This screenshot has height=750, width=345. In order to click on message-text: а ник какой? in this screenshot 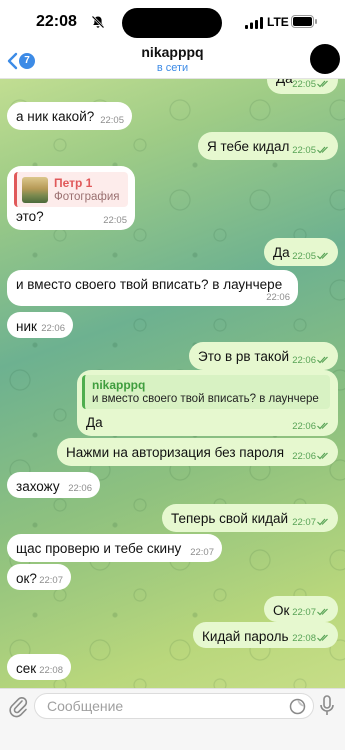, I will do `click(55, 116)`.